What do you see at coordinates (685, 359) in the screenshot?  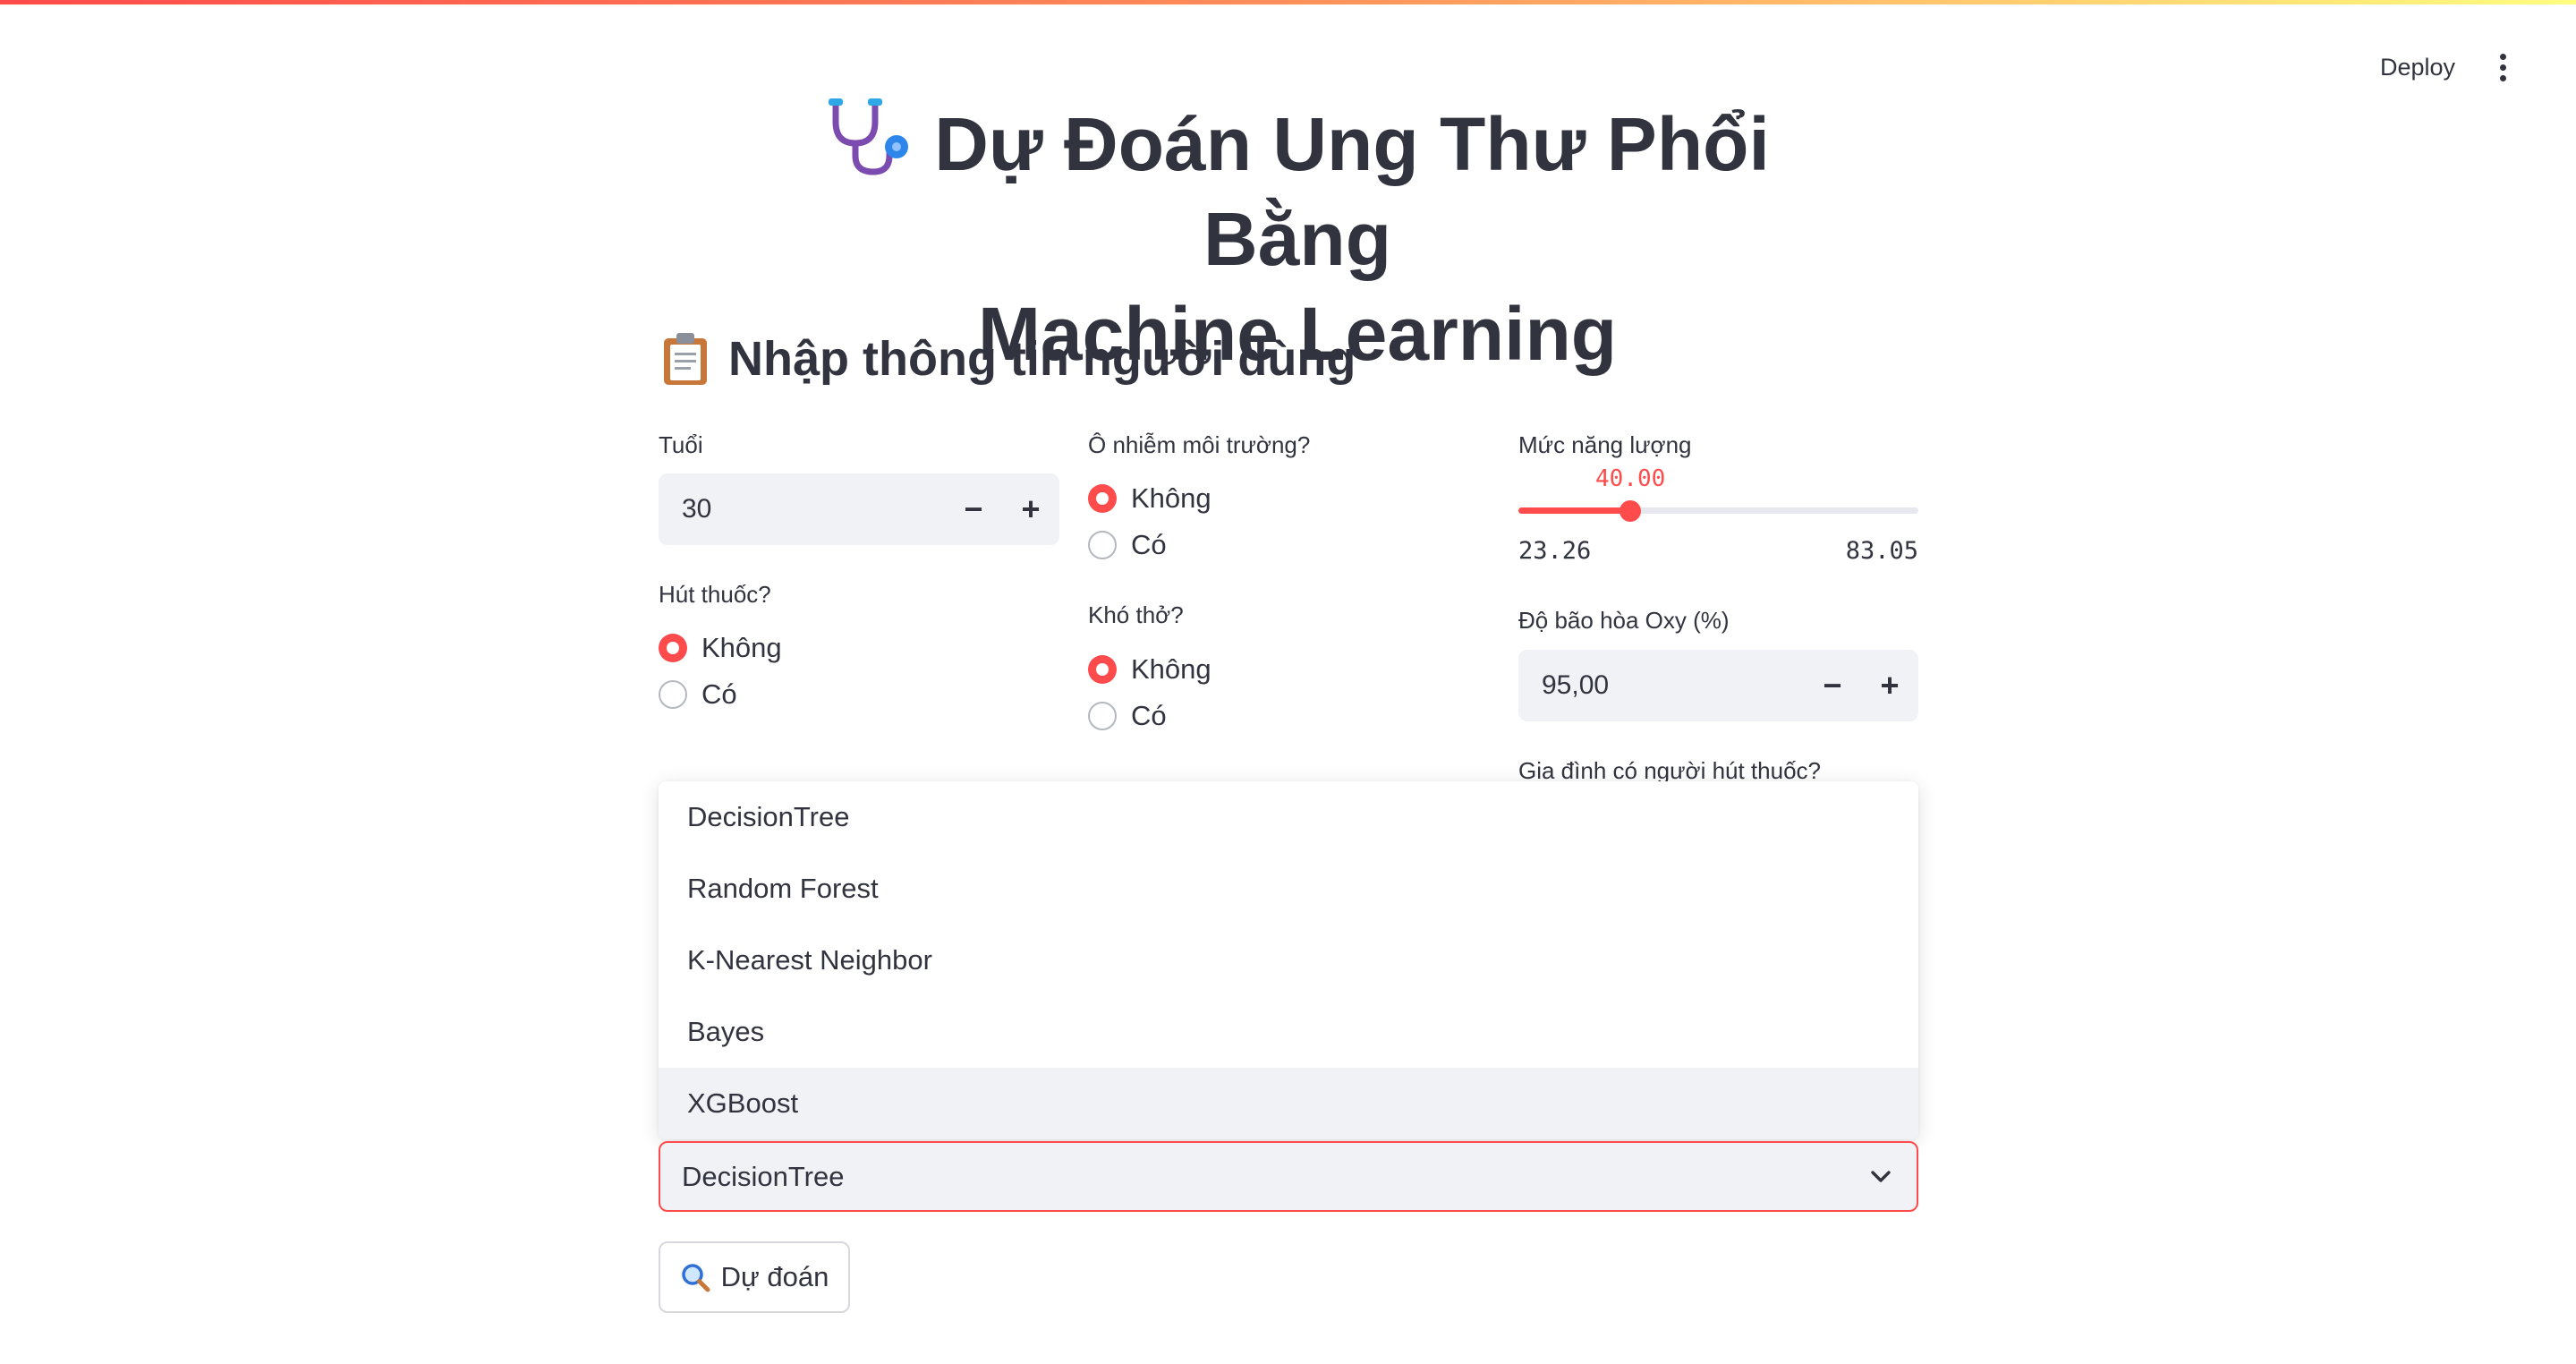 I see `clipboard-icon` at bounding box center [685, 359].